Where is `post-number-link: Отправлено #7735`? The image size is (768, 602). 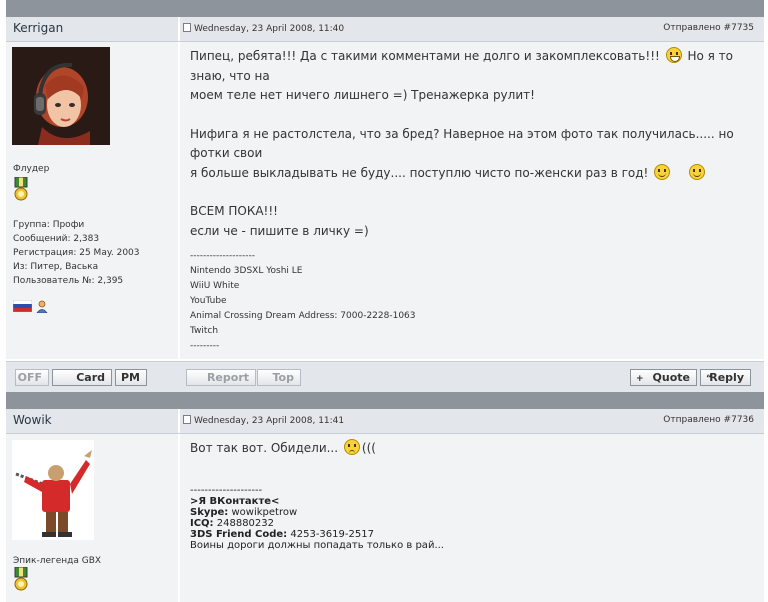 post-number-link: Отправлено #7735 is located at coordinates (708, 28).